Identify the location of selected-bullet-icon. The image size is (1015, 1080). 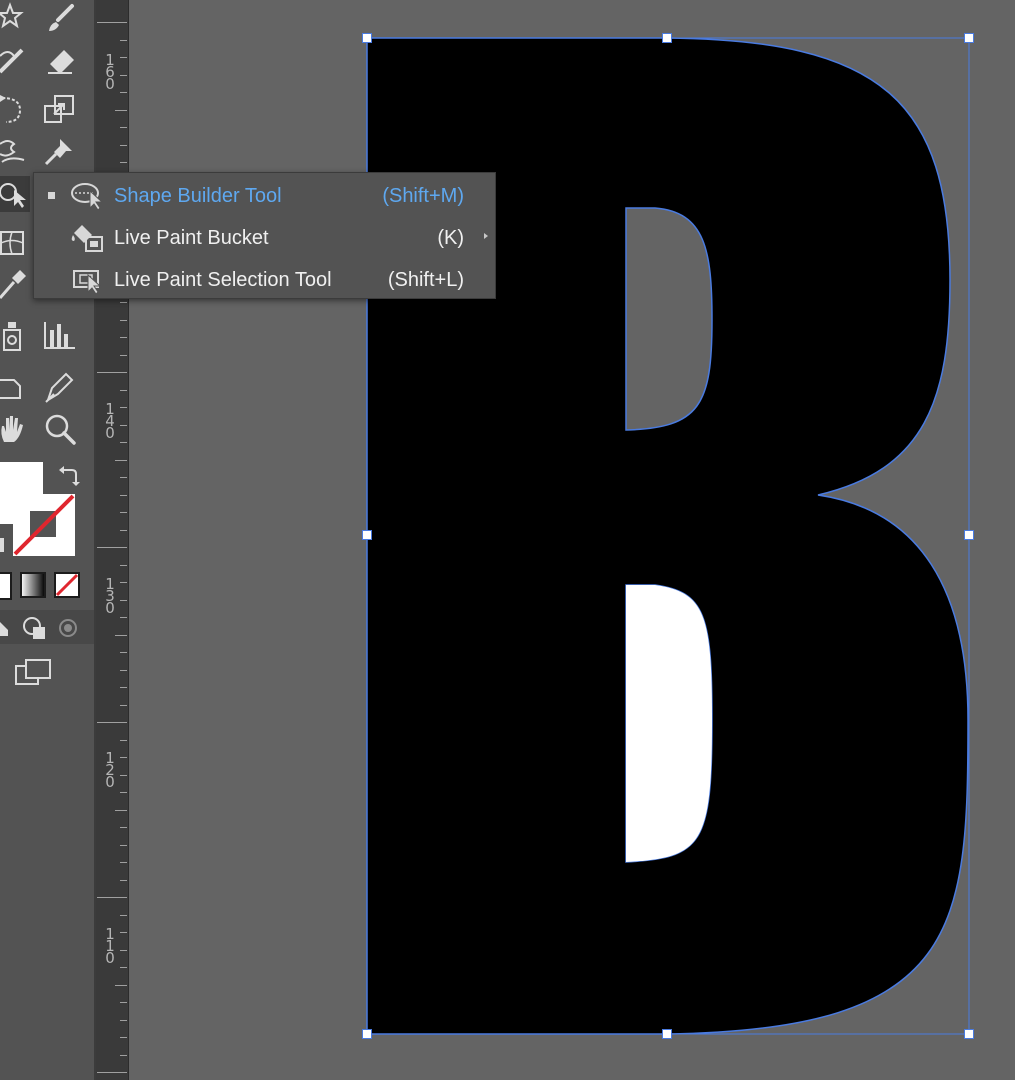
(51, 195).